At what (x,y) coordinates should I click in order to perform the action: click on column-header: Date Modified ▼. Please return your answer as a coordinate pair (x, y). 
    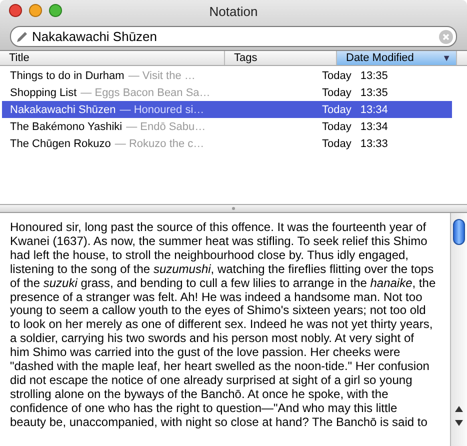
    Looking at the image, I should click on (397, 58).